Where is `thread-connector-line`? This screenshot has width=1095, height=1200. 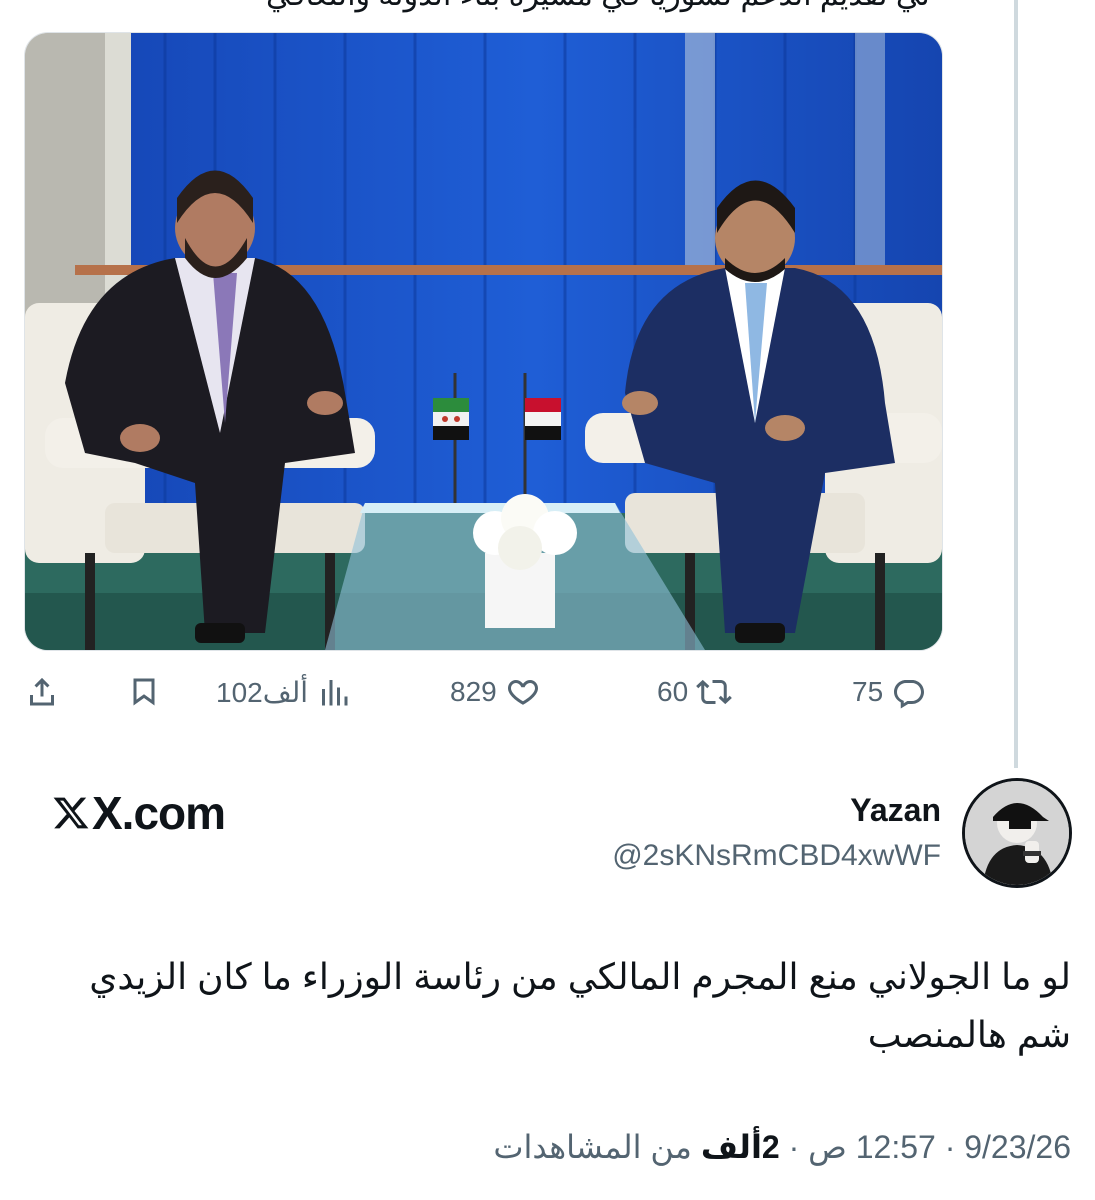 thread-connector-line is located at coordinates (1016, 384).